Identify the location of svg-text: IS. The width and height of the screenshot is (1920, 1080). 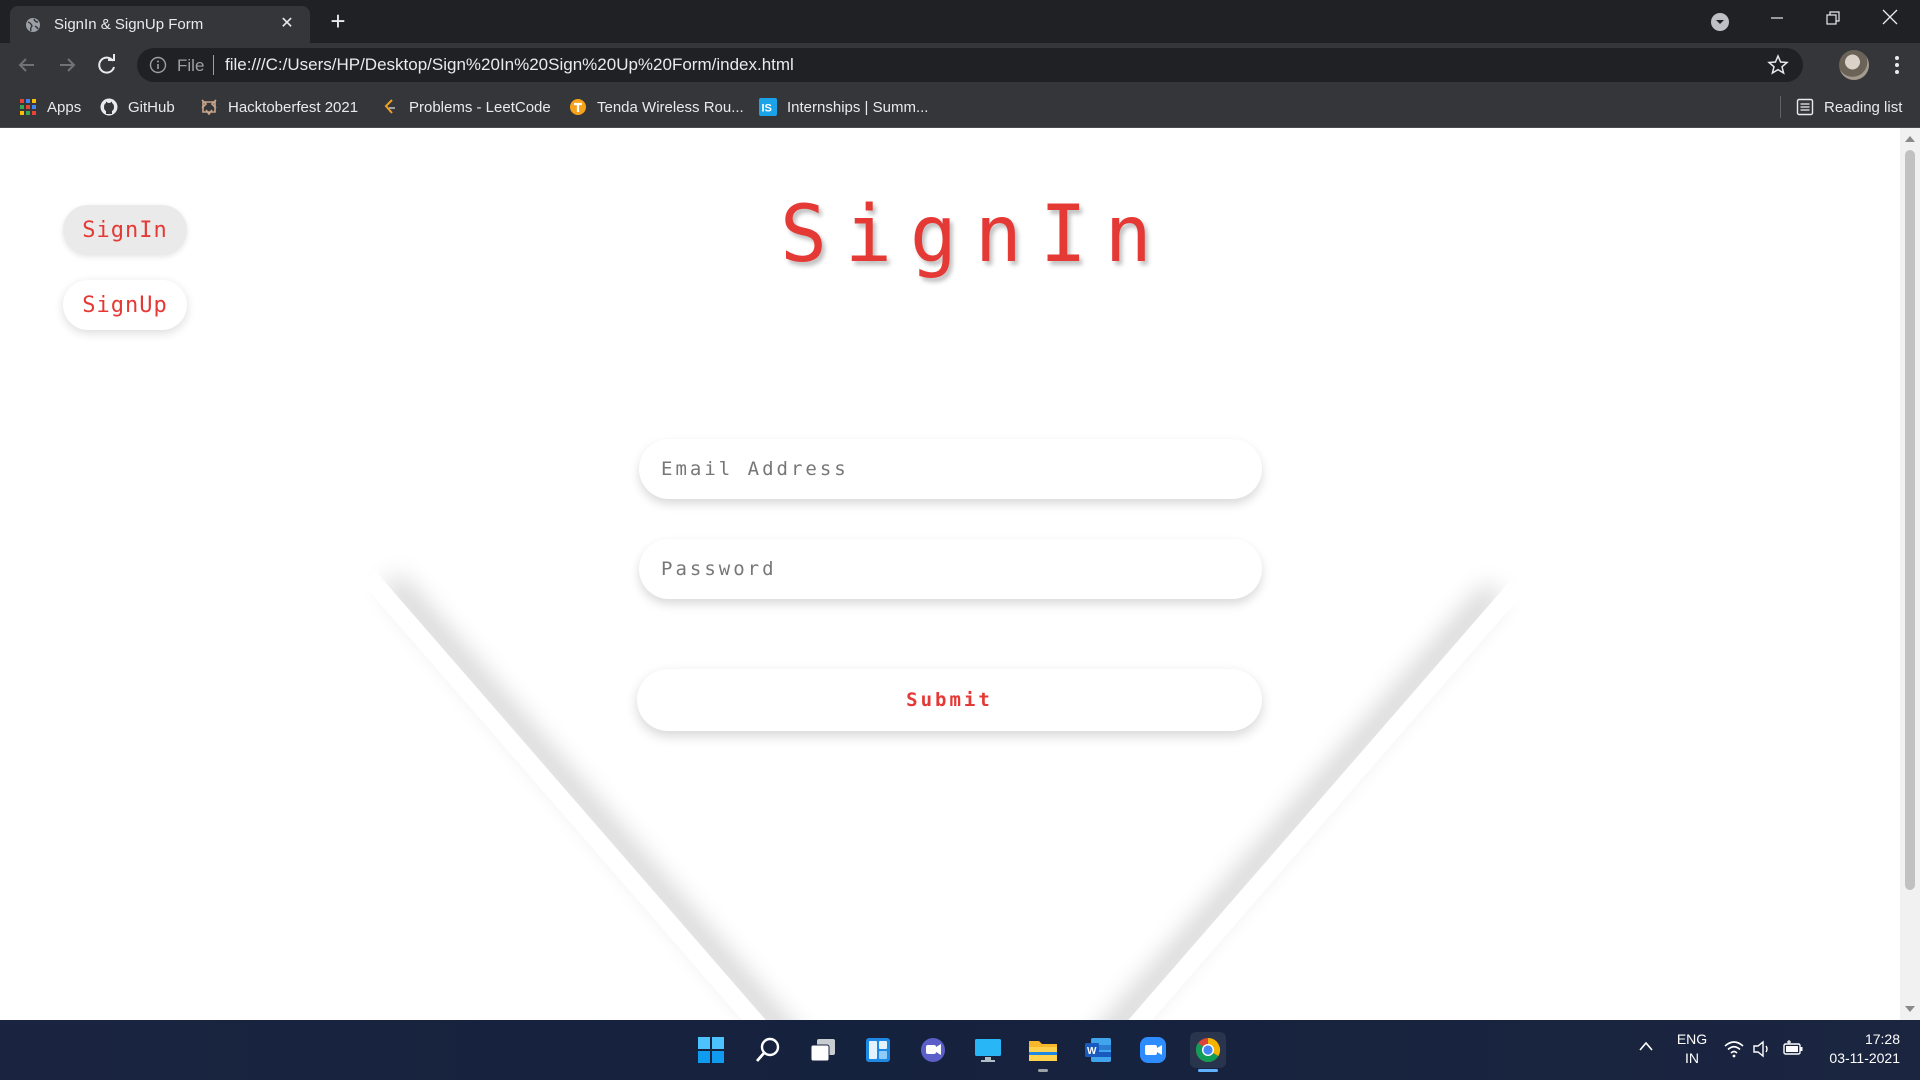
(767, 109).